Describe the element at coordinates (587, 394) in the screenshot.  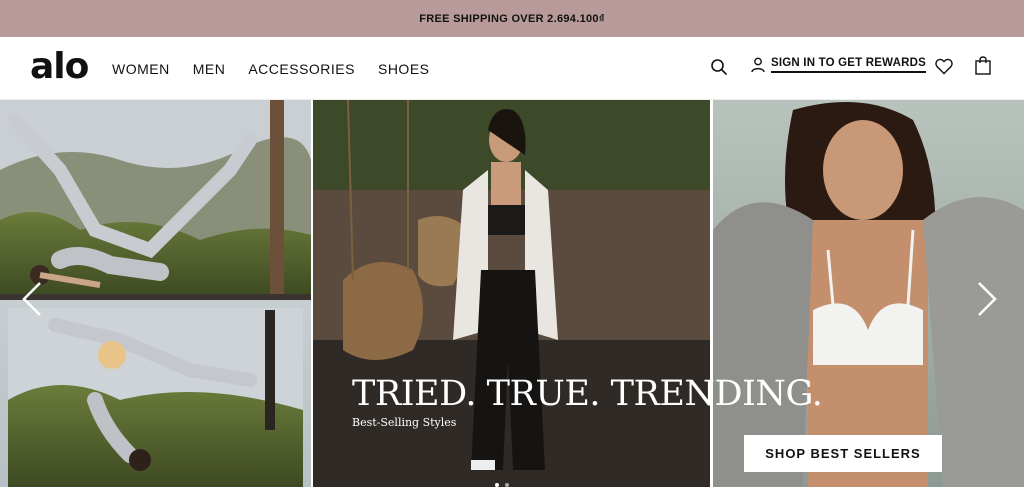
I see `hero-headline: TRIED. TRUE. TRENDING.` at that location.